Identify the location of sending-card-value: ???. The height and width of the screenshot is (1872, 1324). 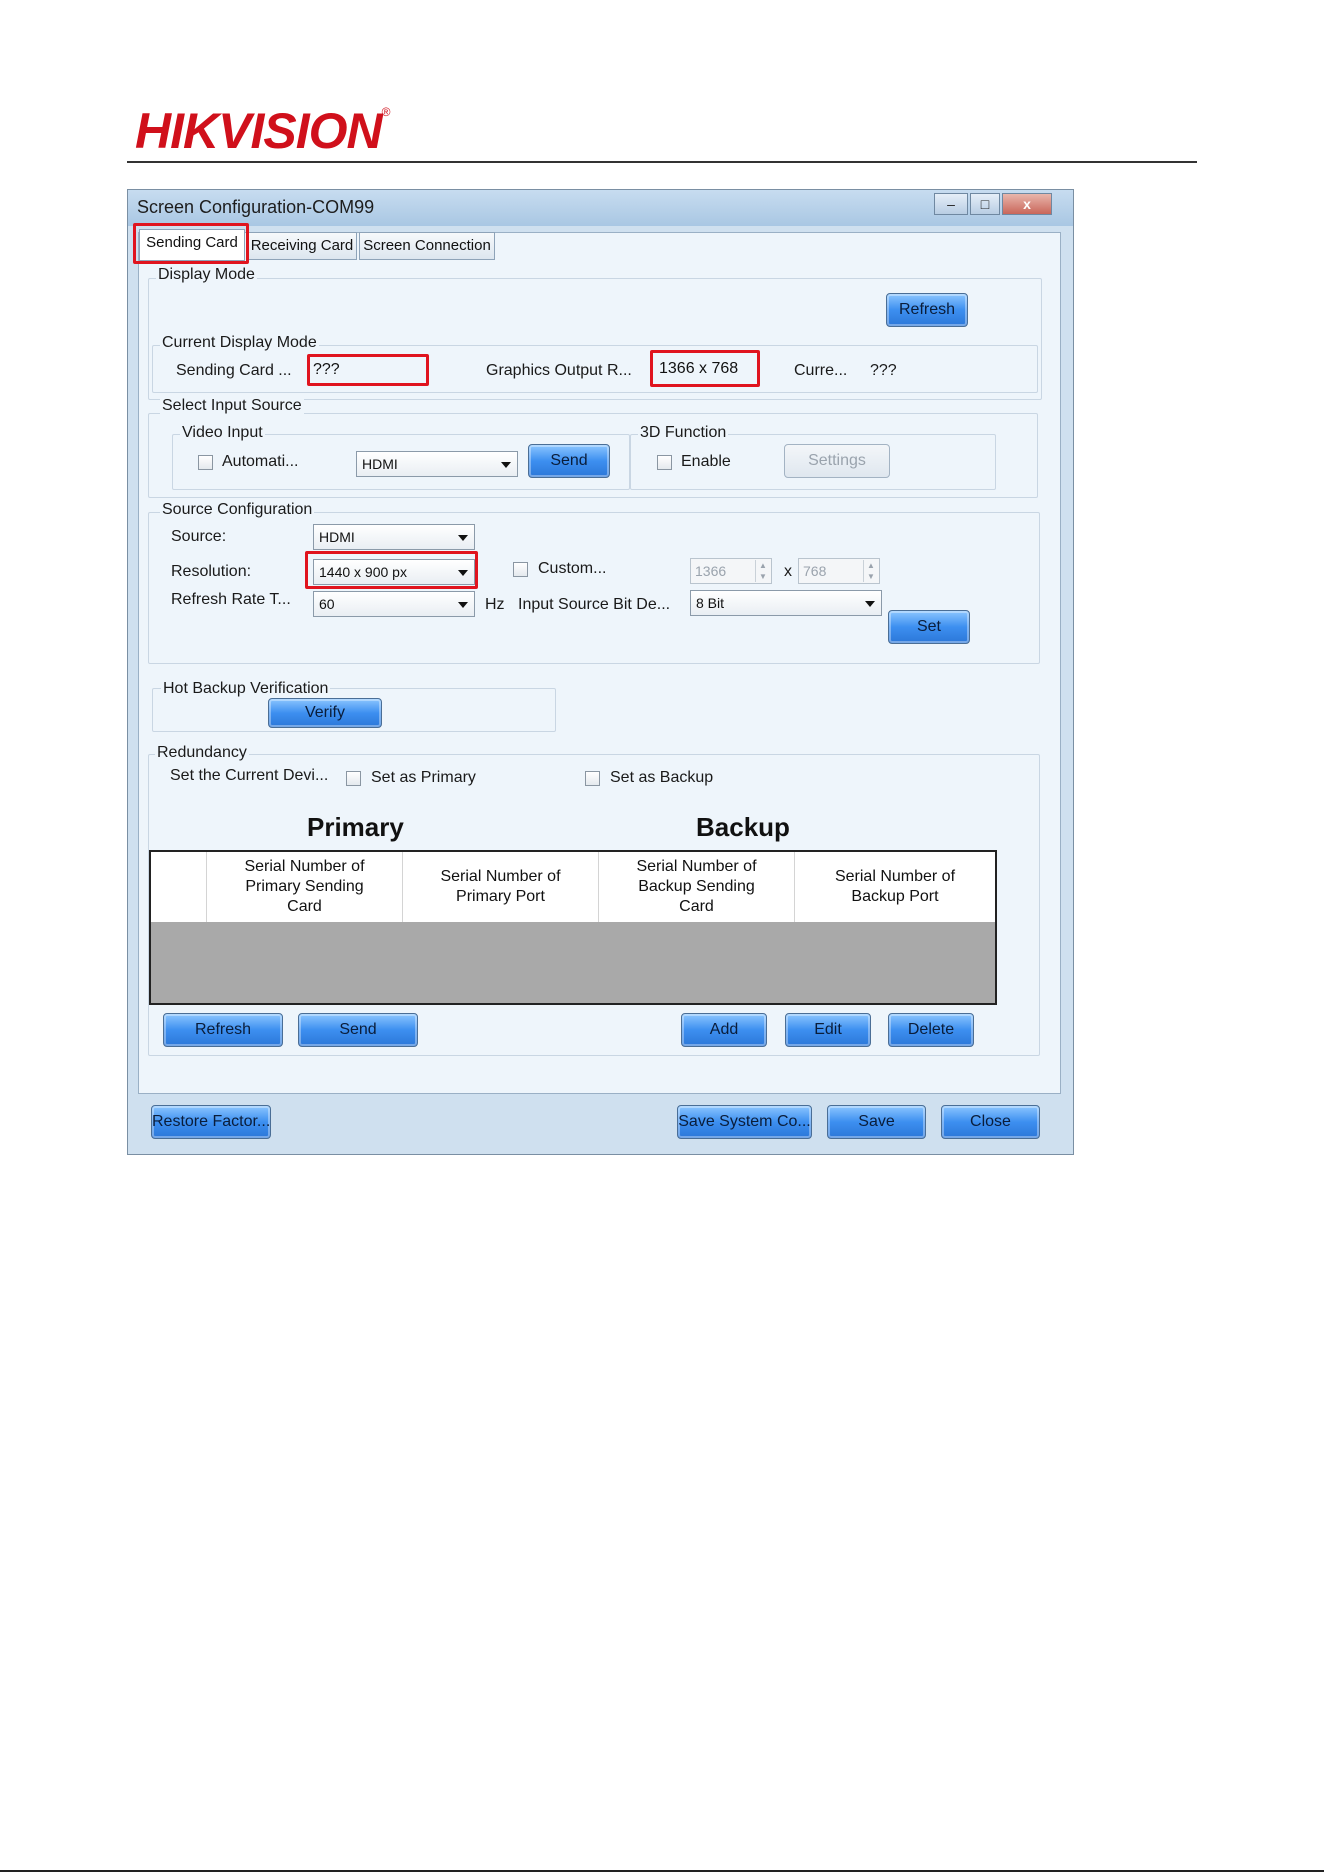
(368, 370).